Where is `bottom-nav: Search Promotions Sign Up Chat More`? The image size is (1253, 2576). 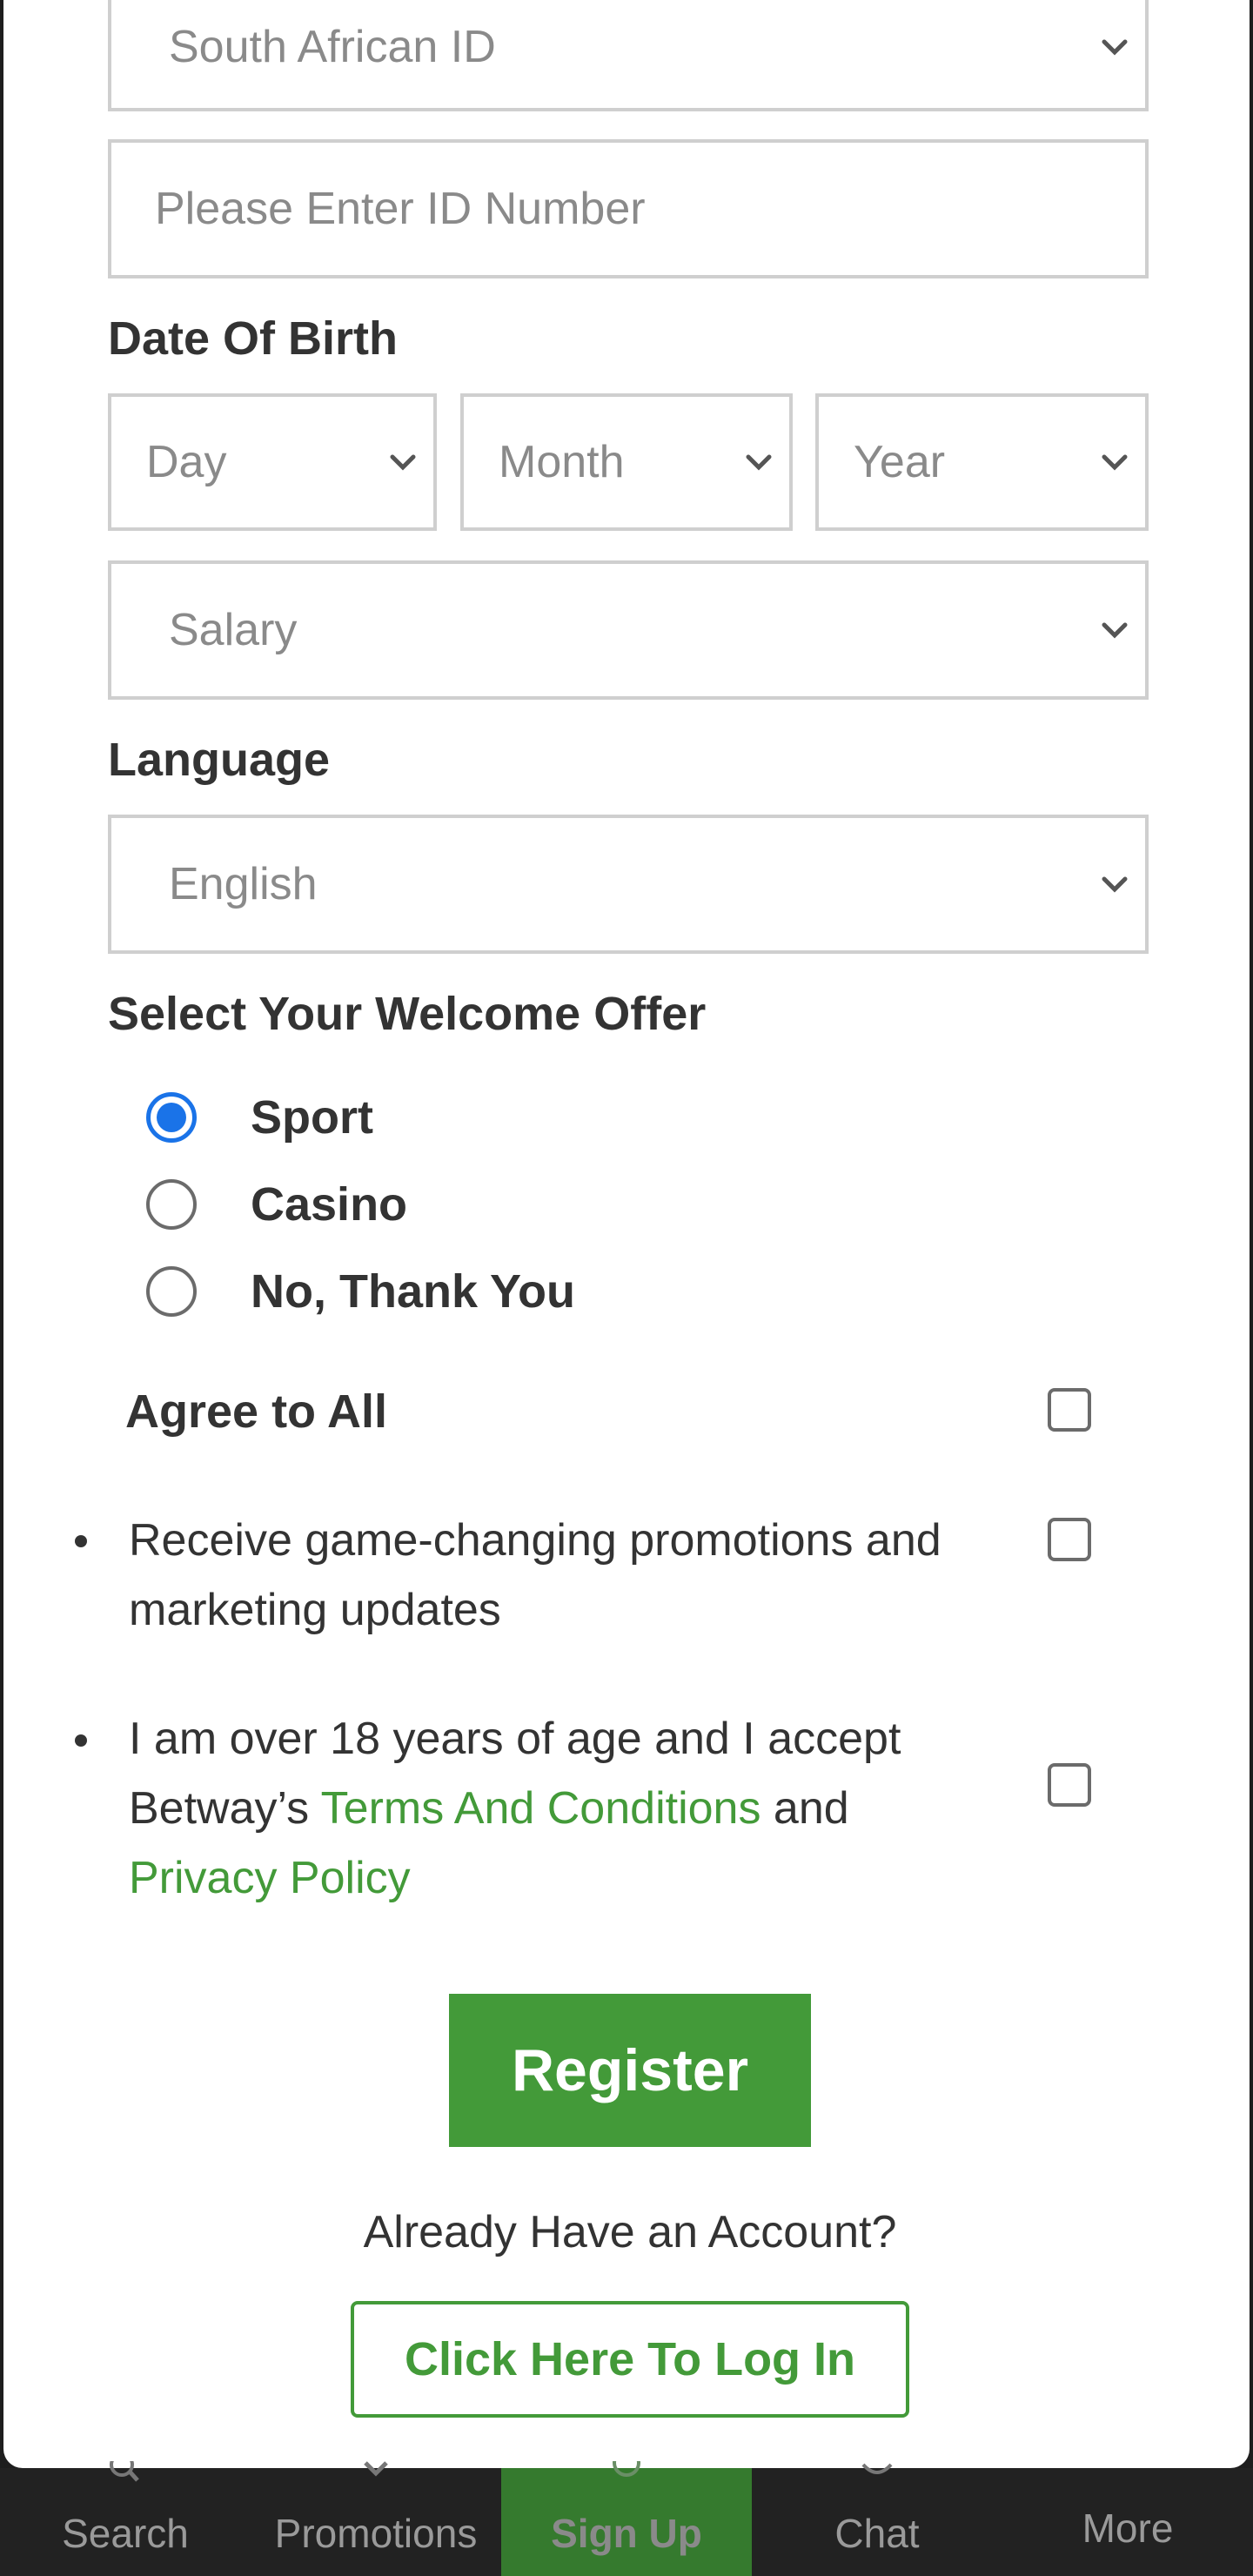
bottom-nav: Search Promotions Sign Up Chat More is located at coordinates (626, 2518).